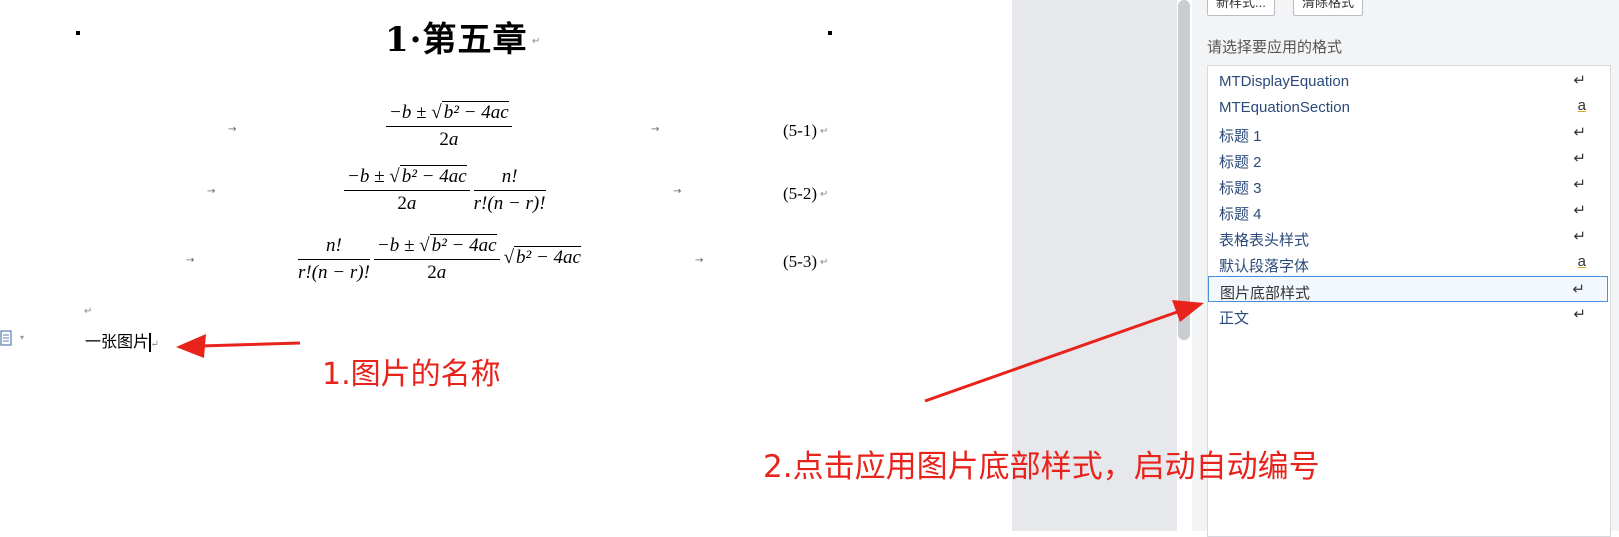 This screenshot has width=1619, height=537. Describe the element at coordinates (1408, 315) in the screenshot. I see `style-item-body-text: 正文 ↵` at that location.